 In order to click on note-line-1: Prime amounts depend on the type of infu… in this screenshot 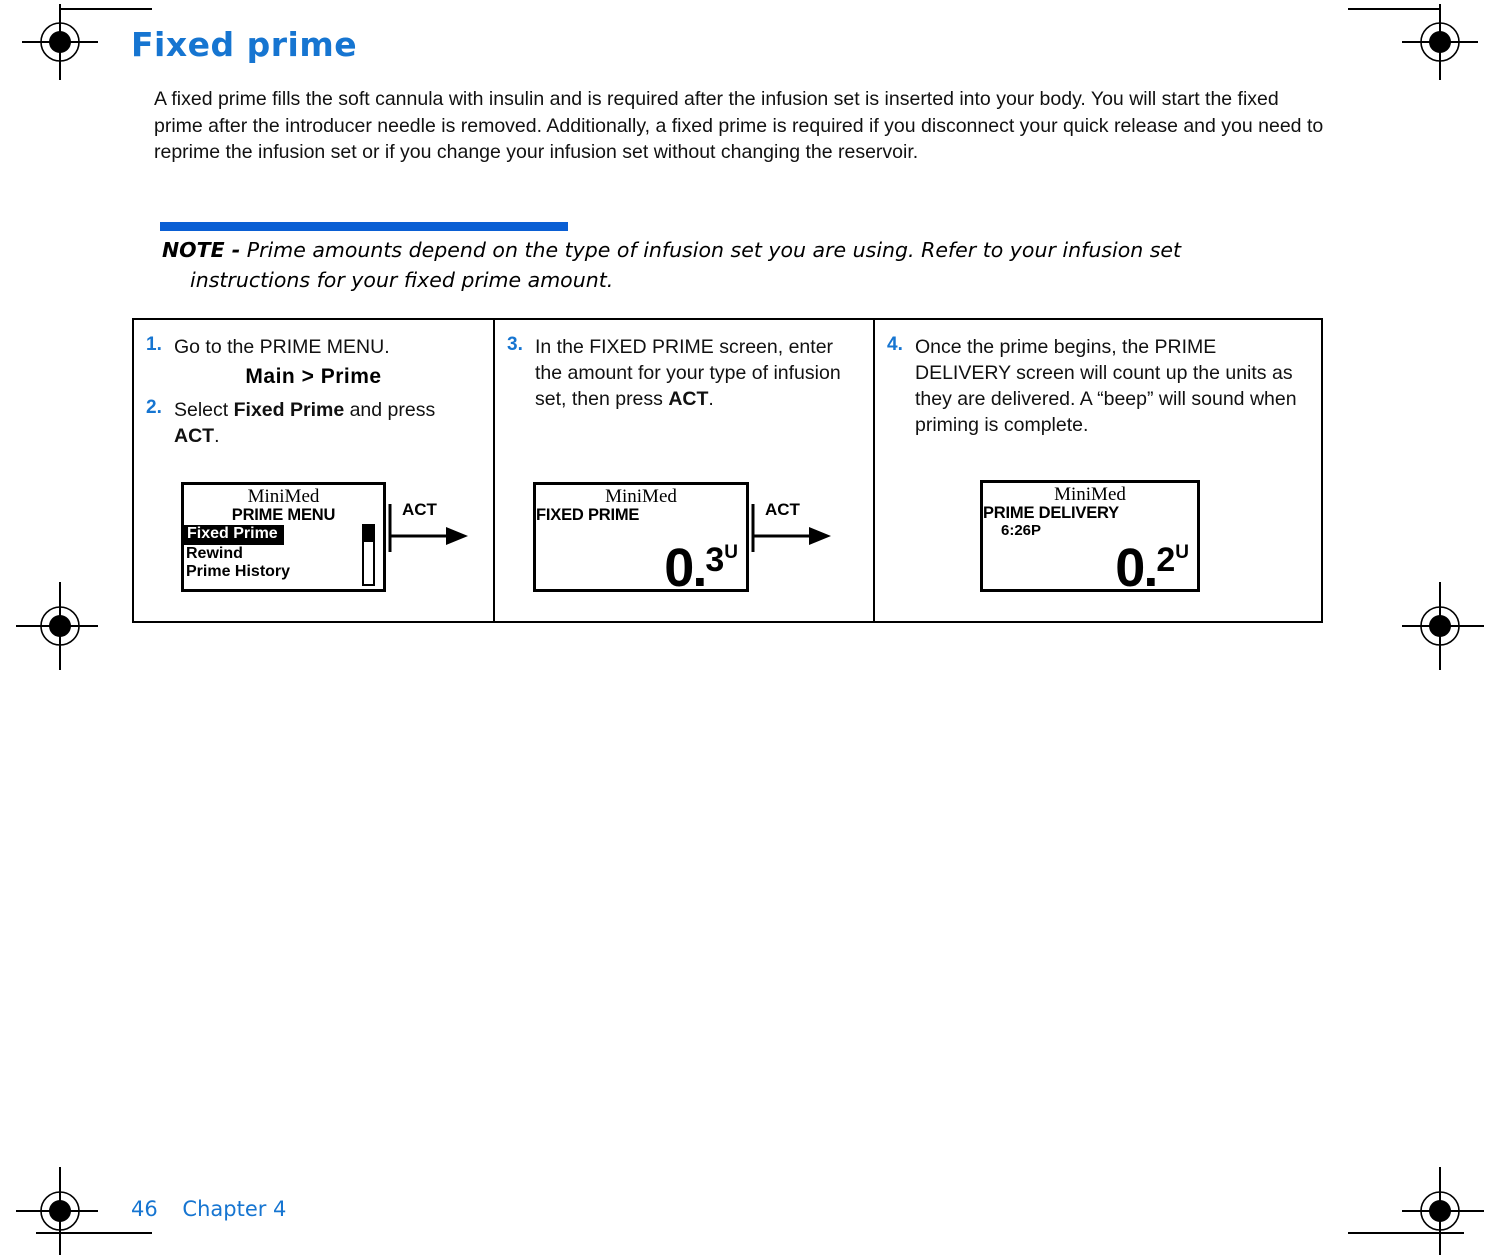, I will do `click(714, 250)`.